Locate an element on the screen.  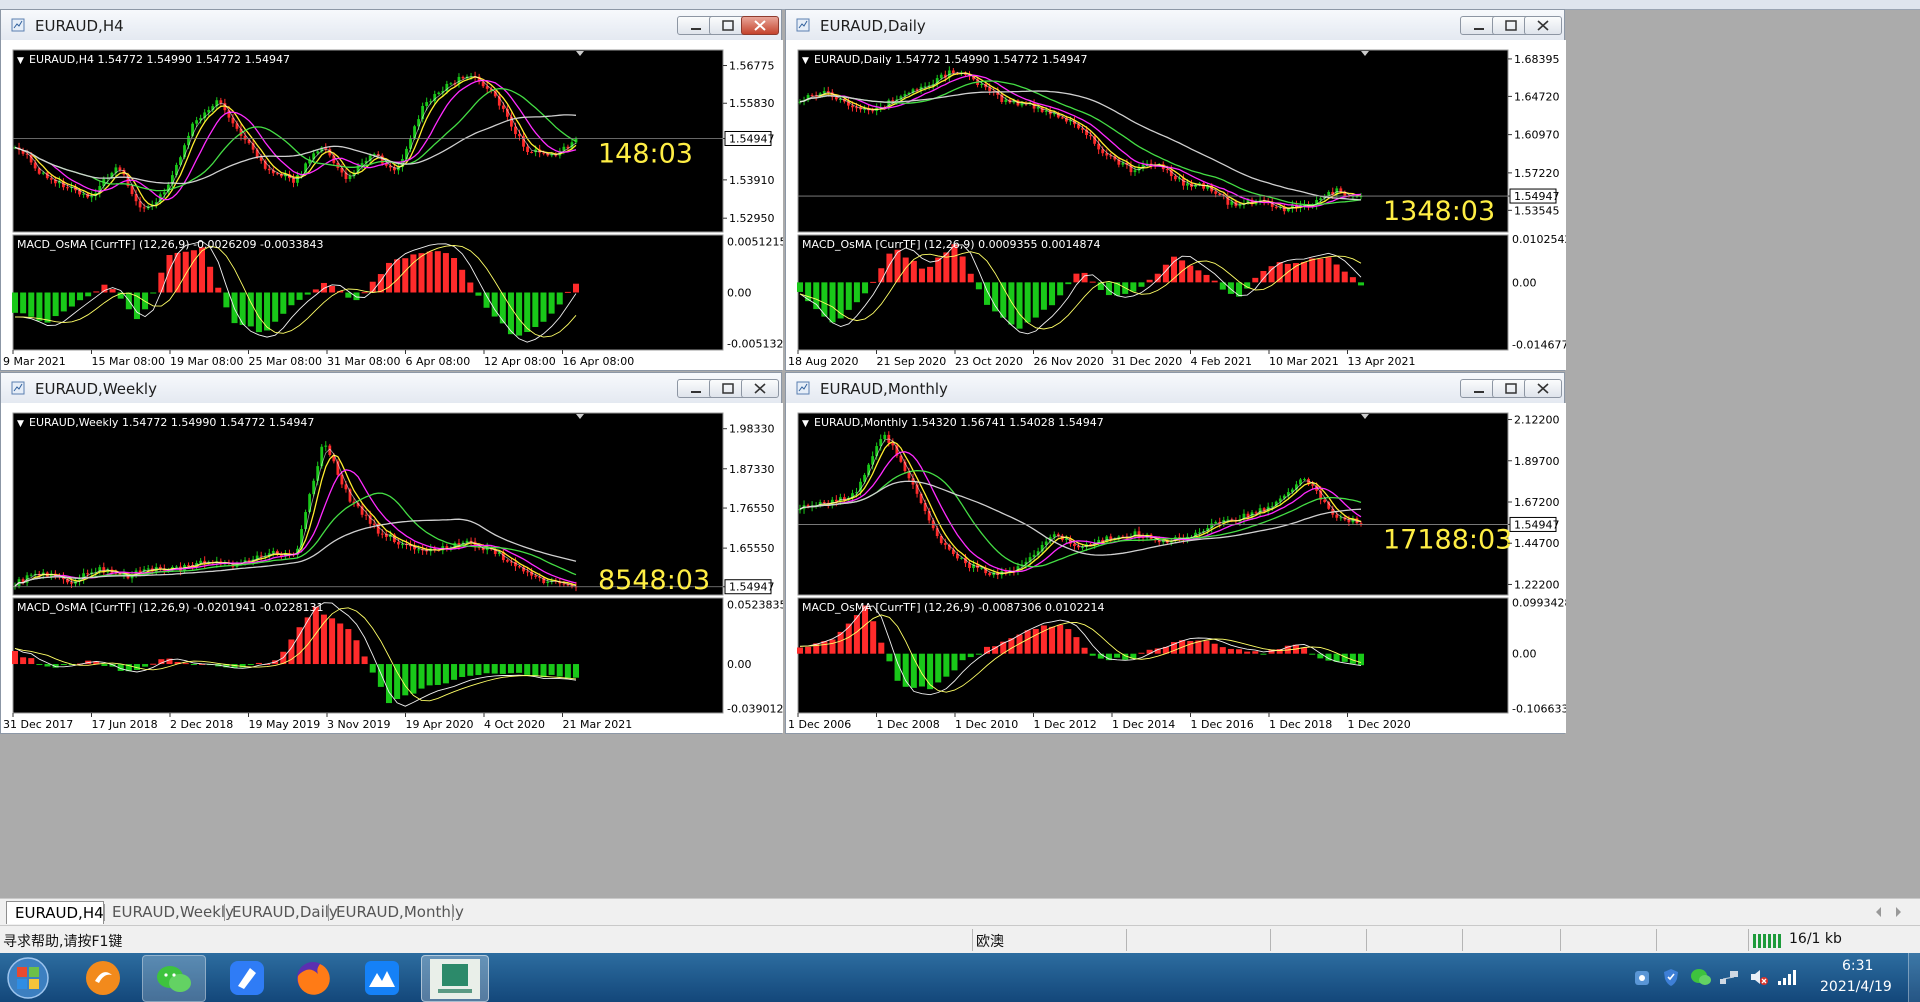
price-axis-label: 1.64720 is located at coordinates (1537, 96).